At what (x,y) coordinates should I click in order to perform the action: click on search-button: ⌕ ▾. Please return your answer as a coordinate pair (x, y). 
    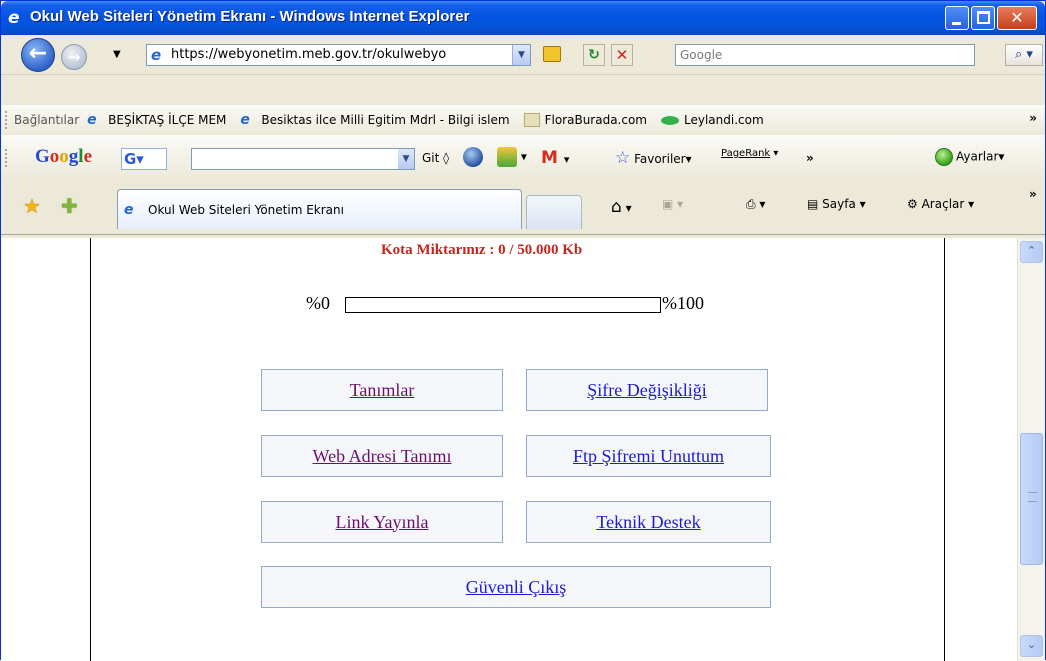
    Looking at the image, I should click on (1024, 55).